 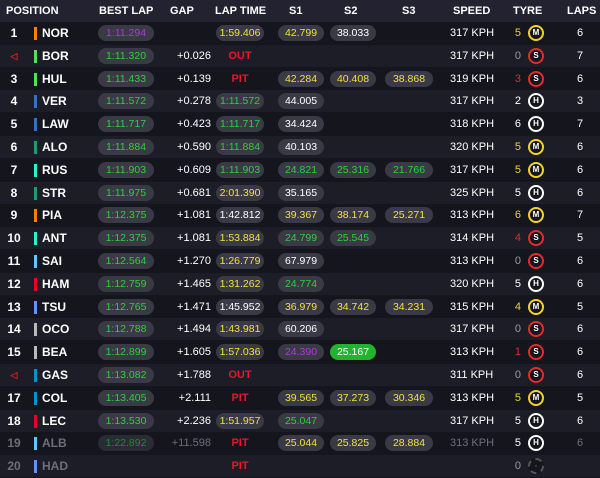 I want to click on position-cell: 17, so click(x=14, y=397).